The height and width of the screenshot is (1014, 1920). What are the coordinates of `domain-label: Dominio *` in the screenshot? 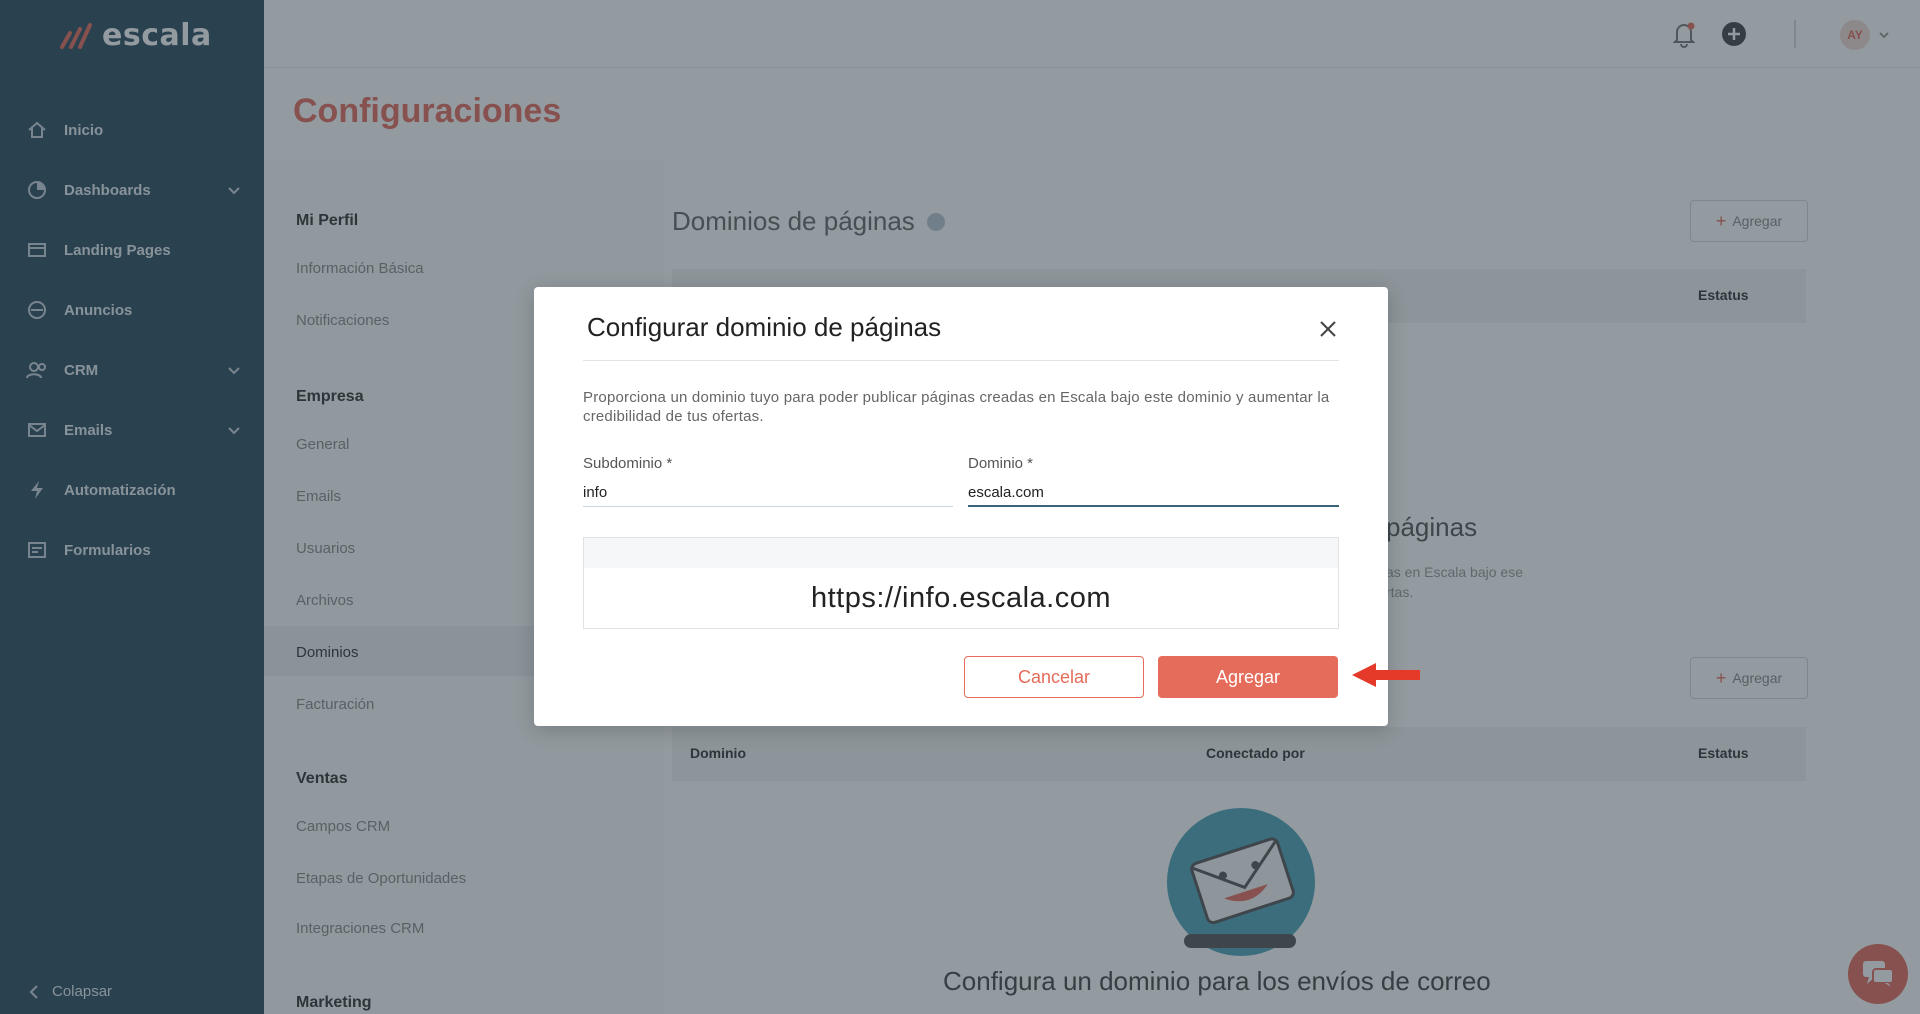 It's located at (1001, 463).